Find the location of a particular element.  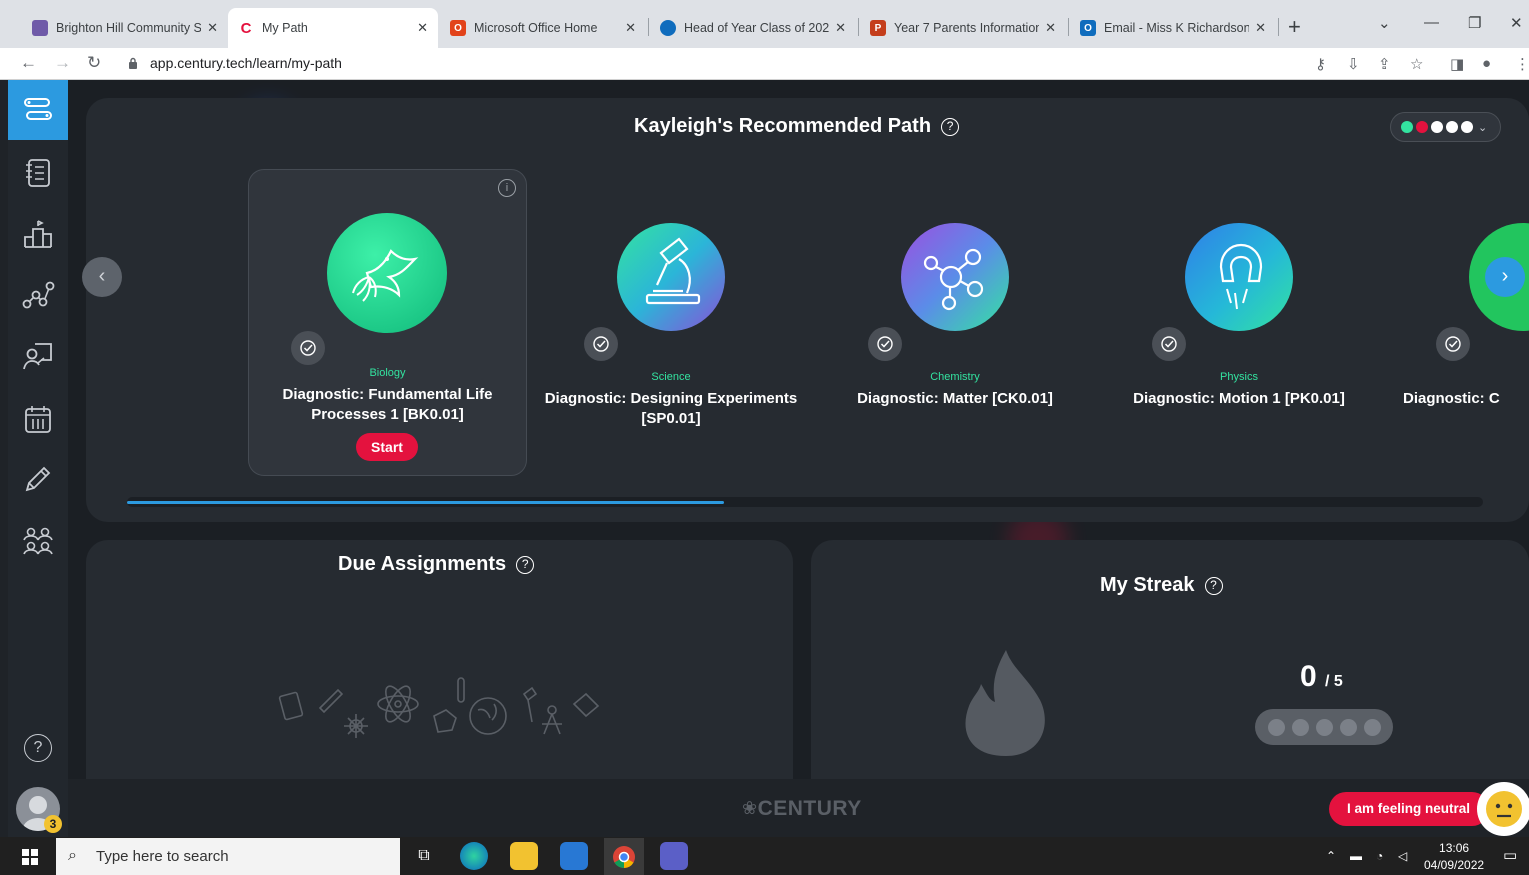

reload-button: ↻ is located at coordinates (94, 63).